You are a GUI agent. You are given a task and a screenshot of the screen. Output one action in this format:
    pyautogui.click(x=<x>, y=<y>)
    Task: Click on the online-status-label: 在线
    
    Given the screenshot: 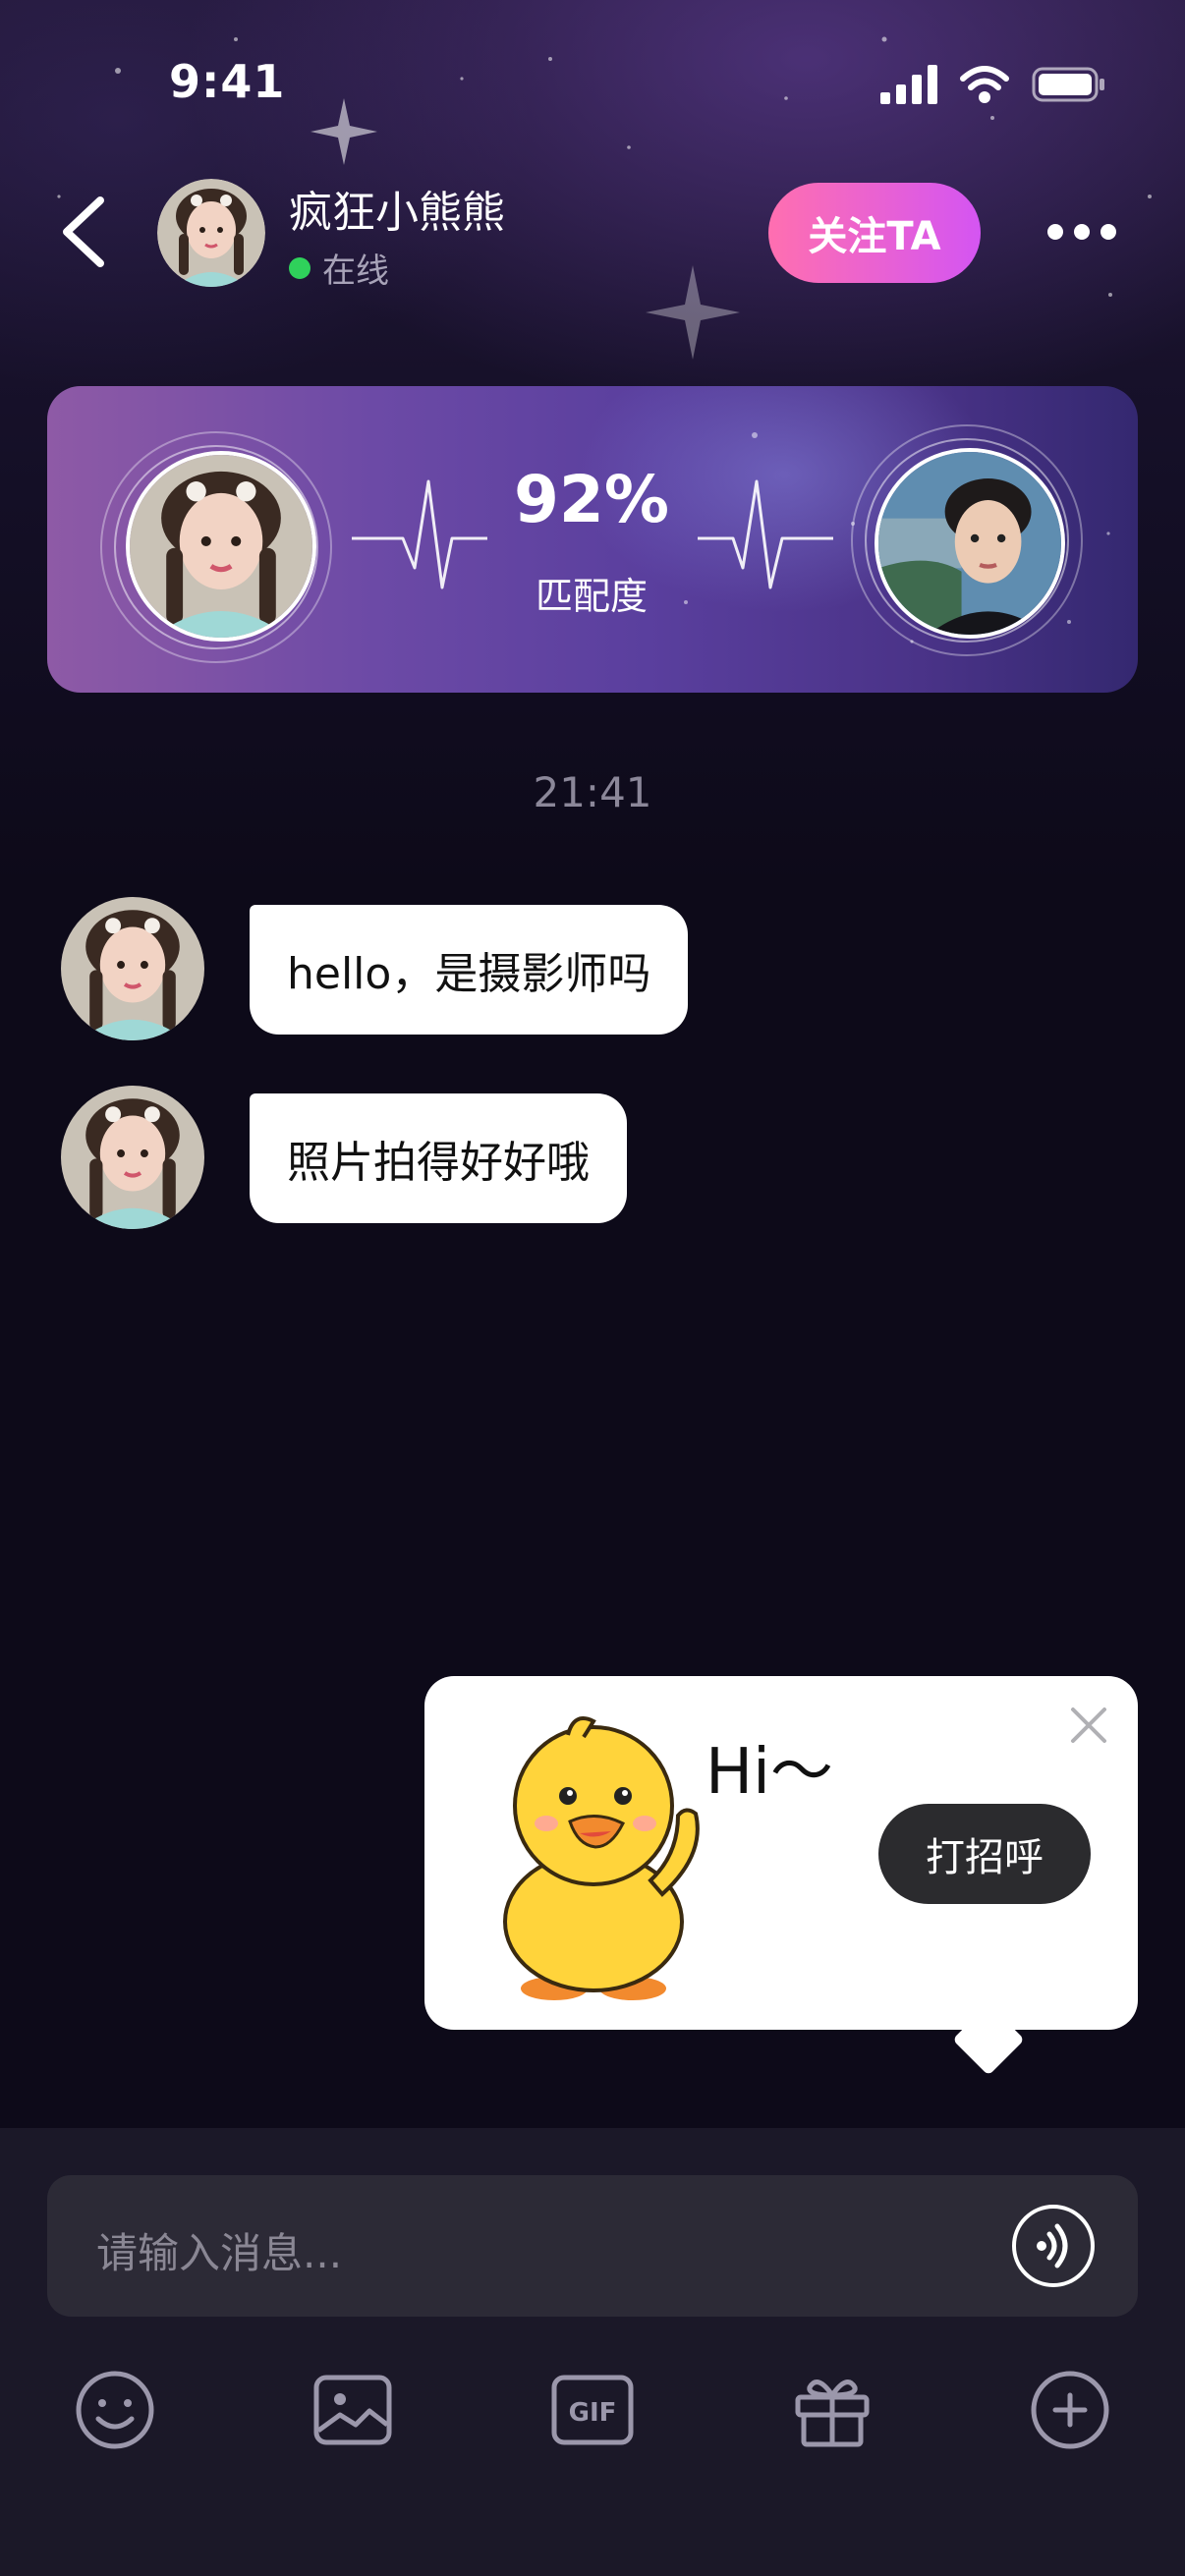 What is the action you would take?
    pyautogui.click(x=355, y=271)
    